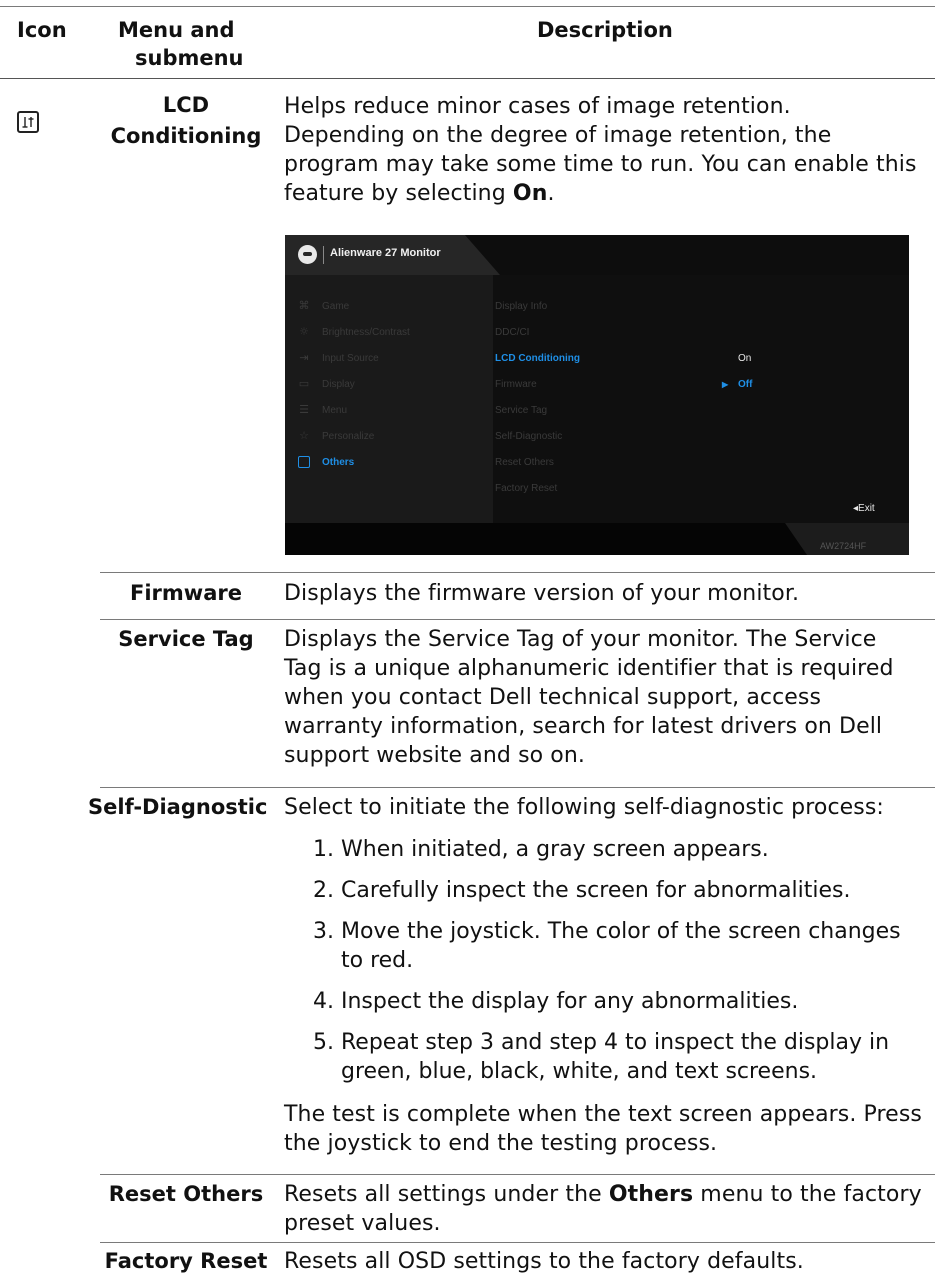 This screenshot has width=935, height=1279. Describe the element at coordinates (517, 572) in the screenshot. I see `rule-firmware` at that location.